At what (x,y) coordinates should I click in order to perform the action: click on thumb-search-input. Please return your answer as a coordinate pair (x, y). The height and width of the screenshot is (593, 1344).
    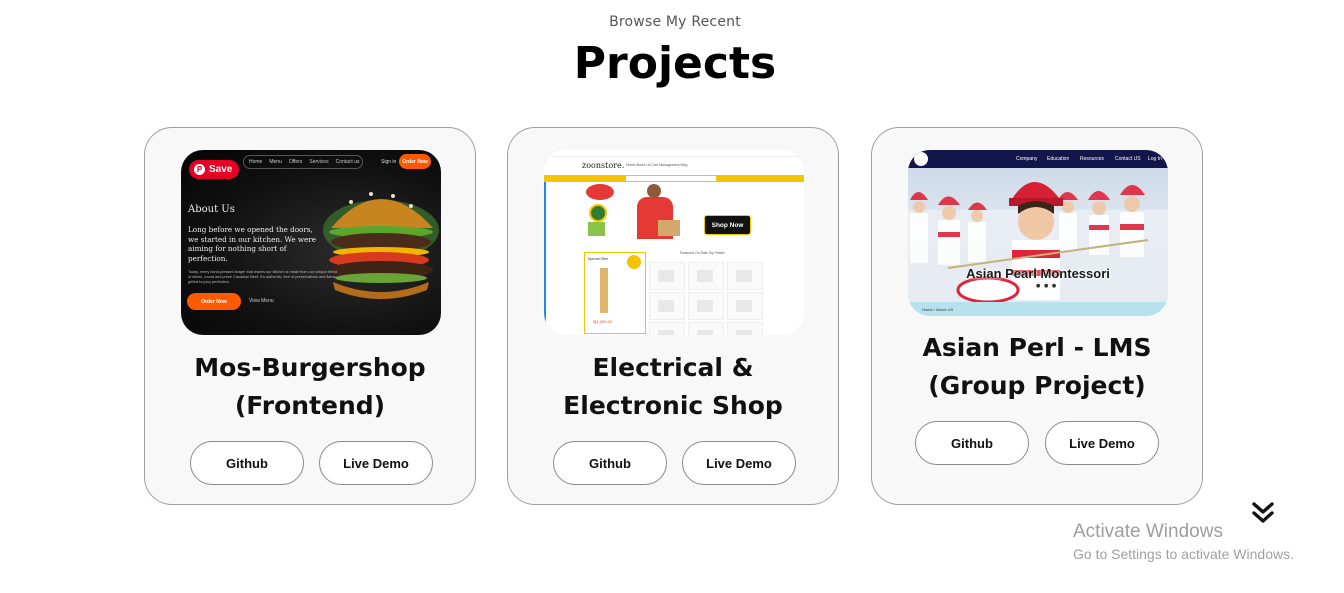
    Looking at the image, I should click on (671, 178).